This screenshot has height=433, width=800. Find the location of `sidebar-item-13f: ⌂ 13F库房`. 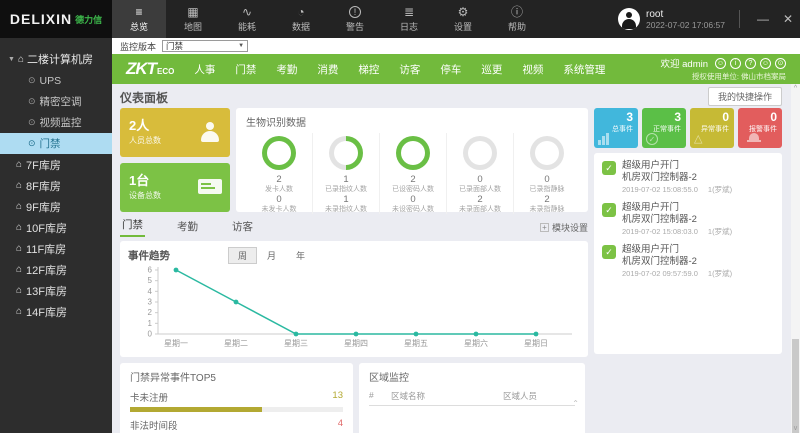

sidebar-item-13f: ⌂ 13F库房 is located at coordinates (56, 290).